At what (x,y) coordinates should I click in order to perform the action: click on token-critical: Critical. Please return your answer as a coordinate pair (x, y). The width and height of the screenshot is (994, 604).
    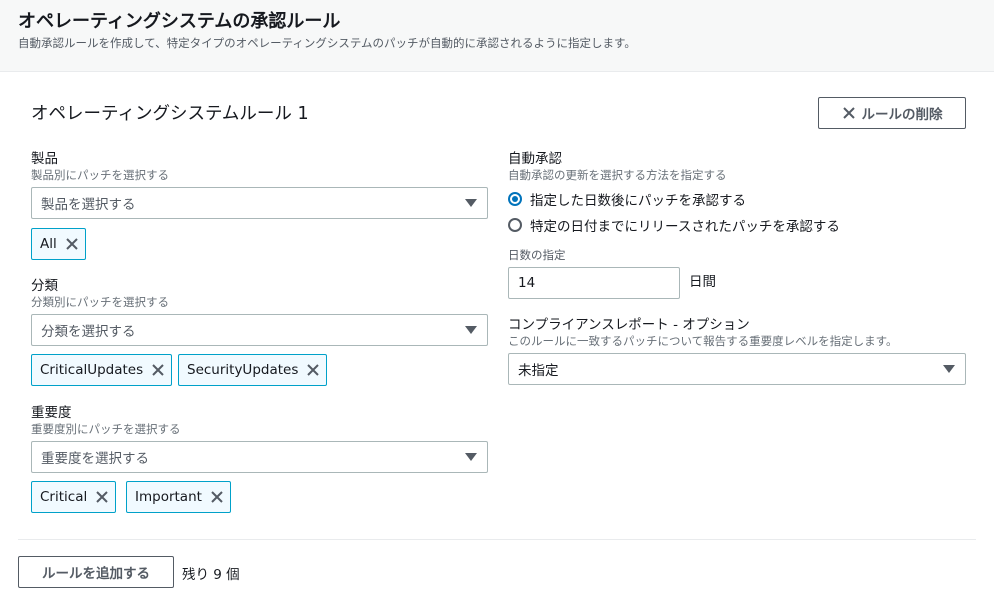
    Looking at the image, I should click on (74, 497).